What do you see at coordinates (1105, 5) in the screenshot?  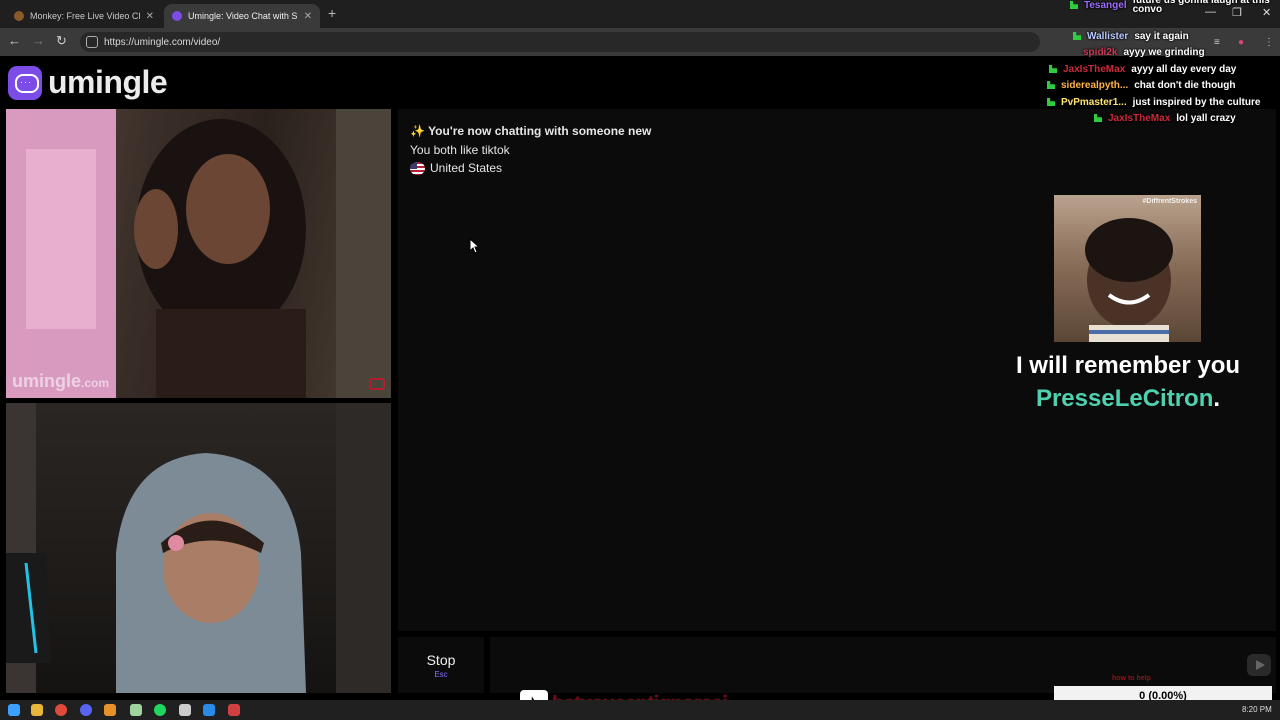 I see `chat-username: Tesangel` at bounding box center [1105, 5].